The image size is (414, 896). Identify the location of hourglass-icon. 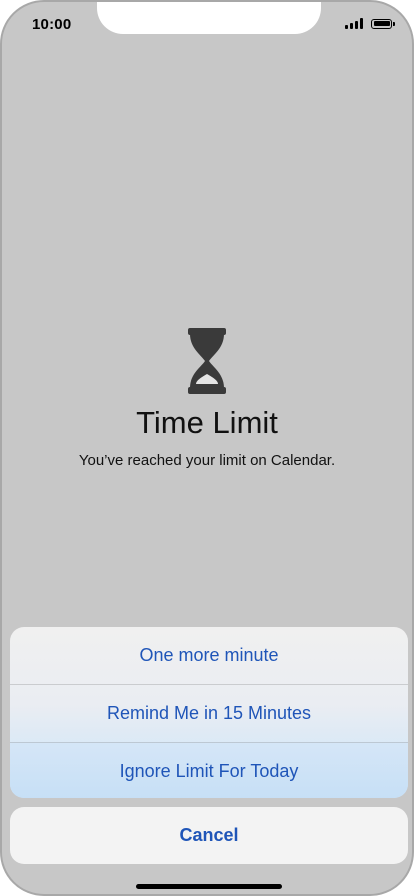
(207, 361).